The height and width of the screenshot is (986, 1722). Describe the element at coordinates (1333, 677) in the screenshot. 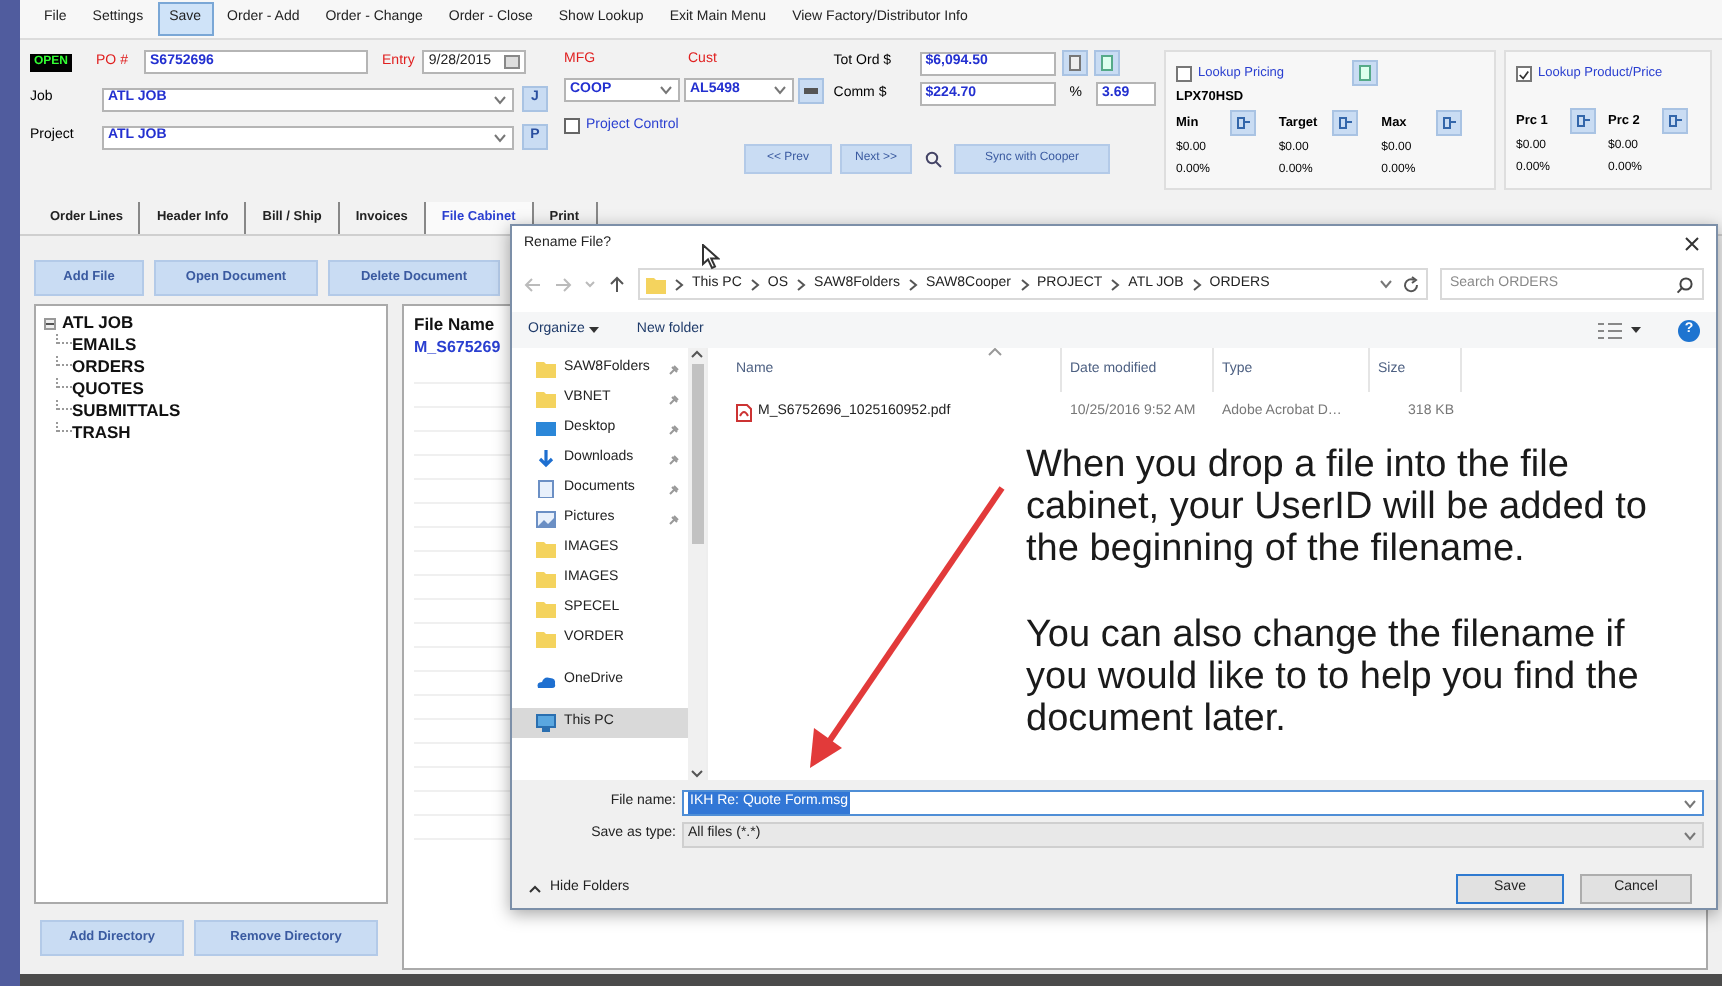

I see `annotation-text: You can also change the filename if you would like to to help you find the document later.` at that location.